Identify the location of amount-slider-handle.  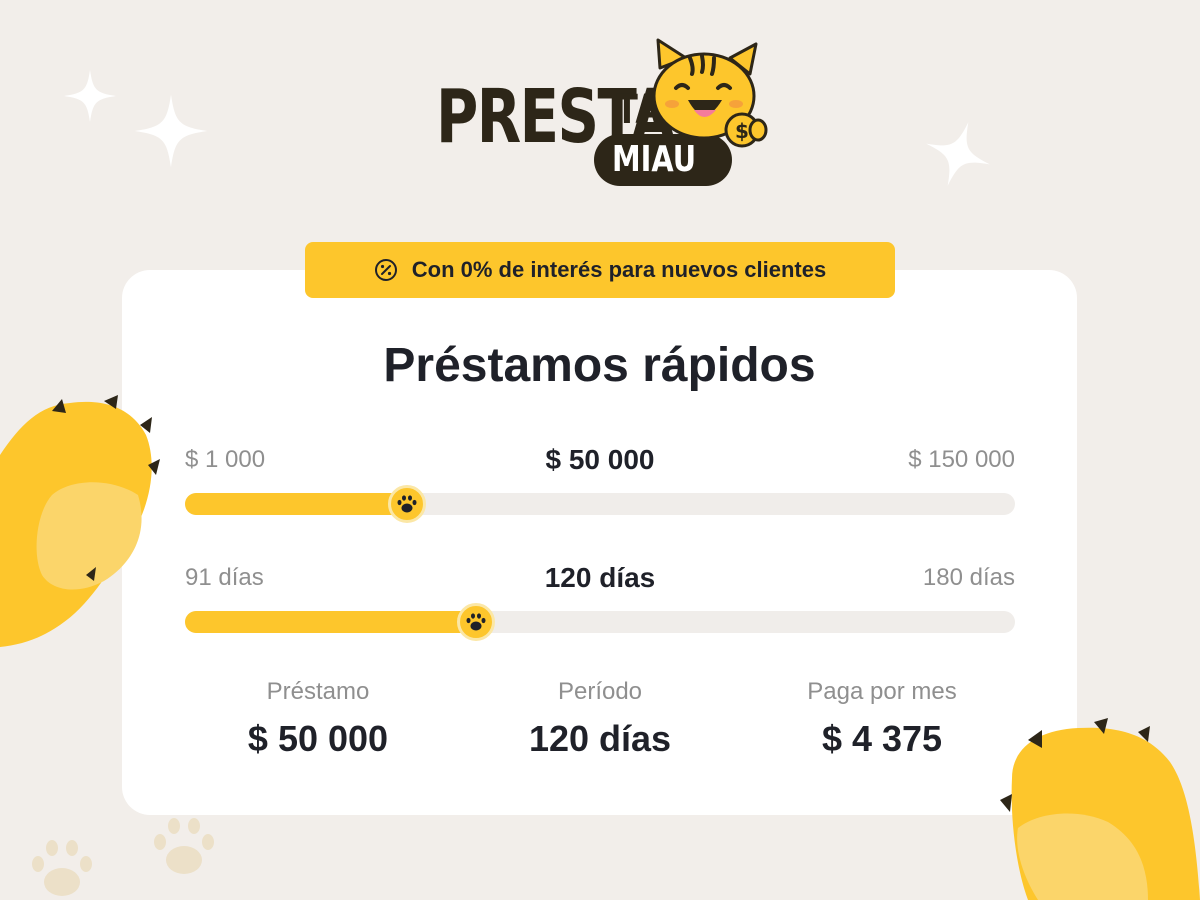
(406, 504).